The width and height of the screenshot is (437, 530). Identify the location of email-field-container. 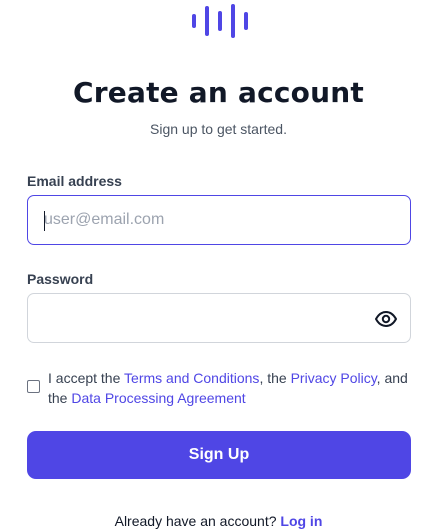
(219, 220).